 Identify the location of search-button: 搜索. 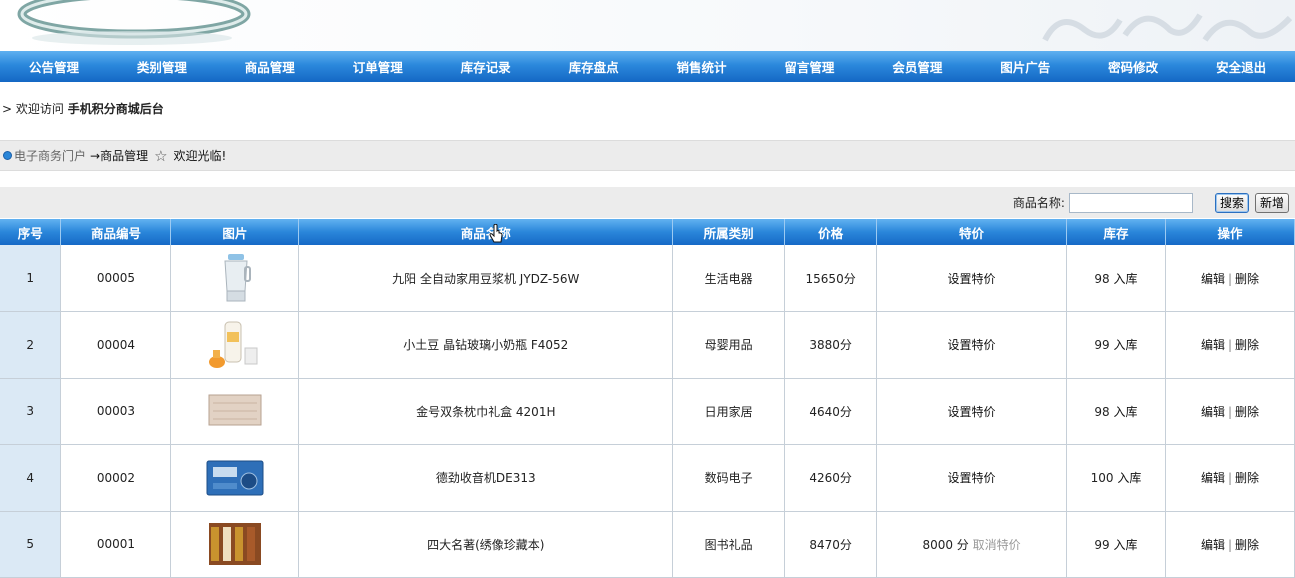
(1231, 202).